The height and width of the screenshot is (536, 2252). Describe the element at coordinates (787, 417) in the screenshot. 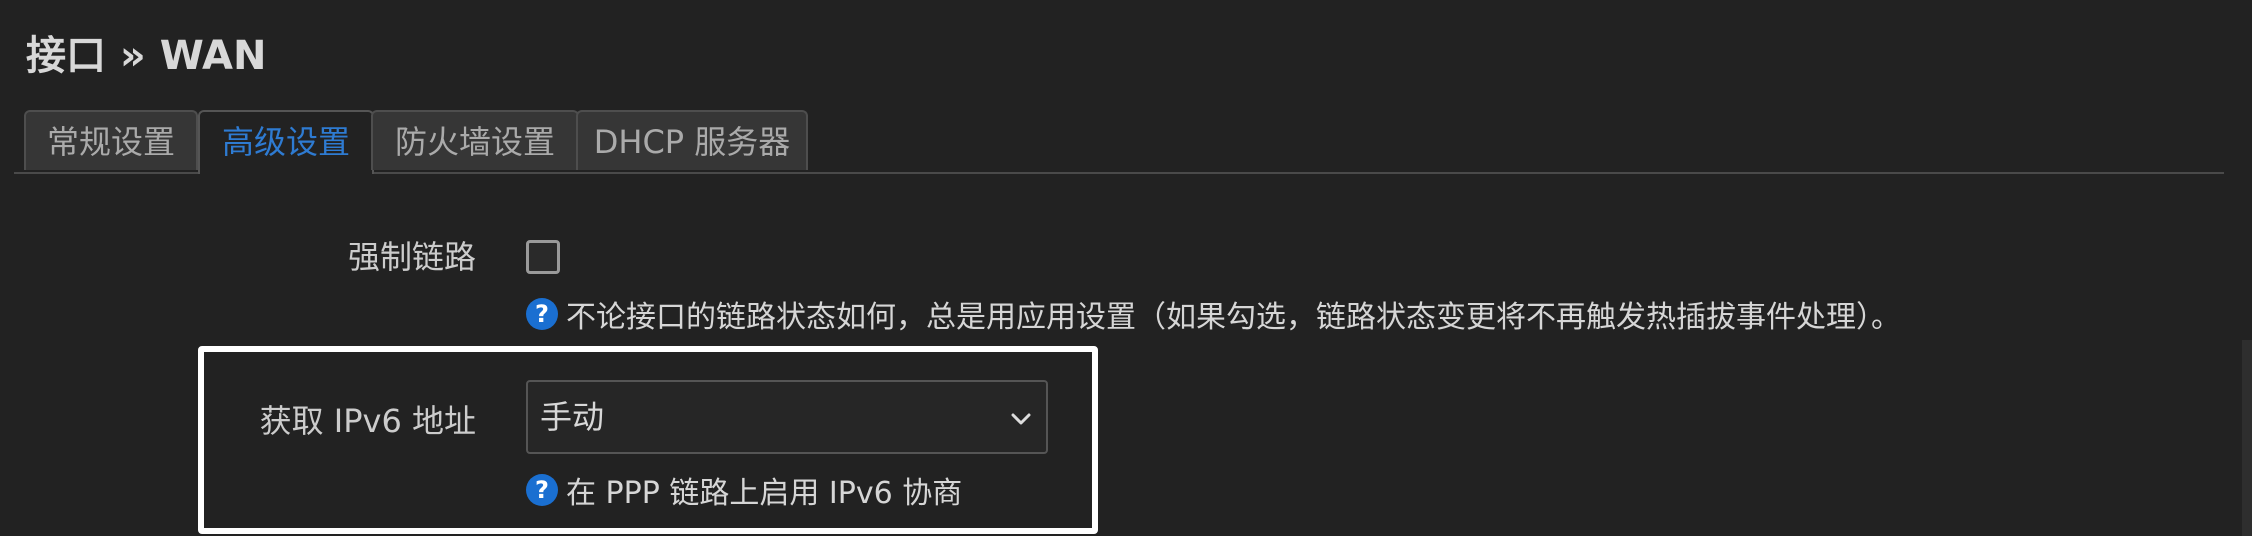

I see `ipv6-select: 手动` at that location.